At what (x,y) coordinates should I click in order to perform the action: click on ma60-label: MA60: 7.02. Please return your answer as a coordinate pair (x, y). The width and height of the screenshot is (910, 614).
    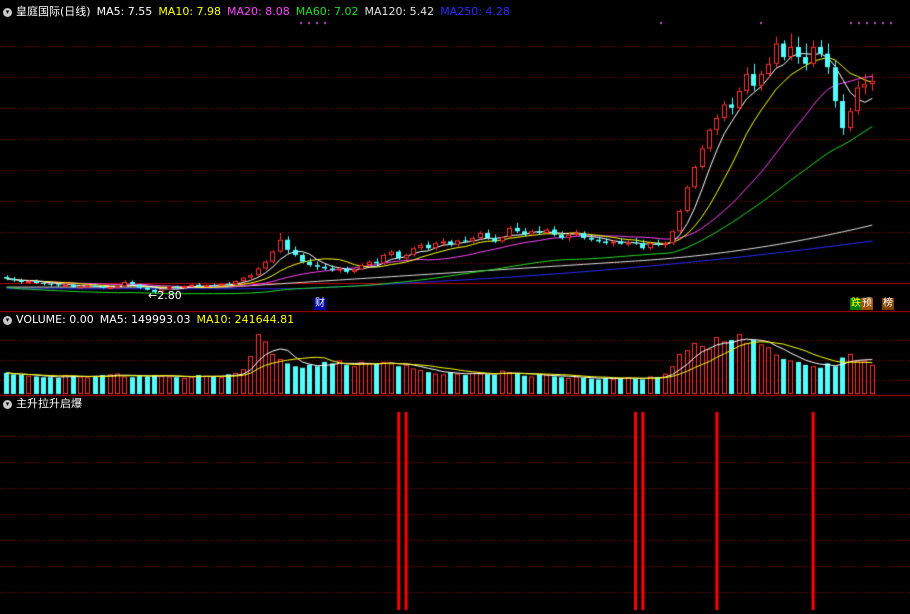
    Looking at the image, I should click on (327, 11).